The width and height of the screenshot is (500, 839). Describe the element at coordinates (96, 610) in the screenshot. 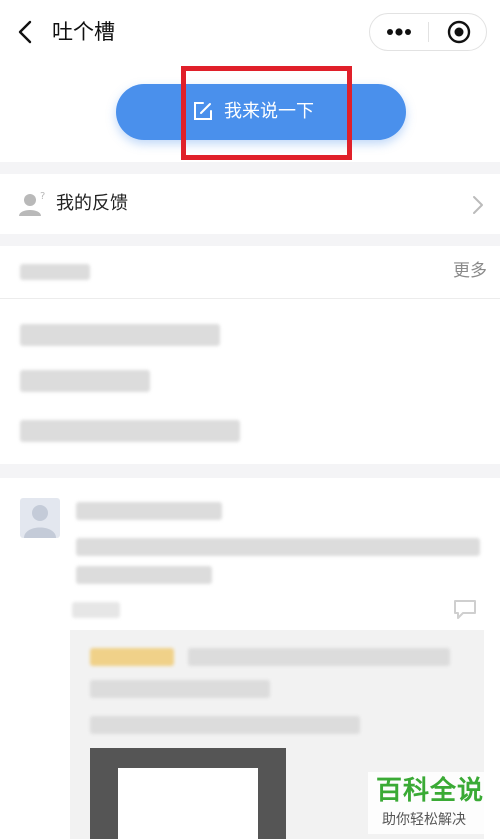

I see `post-time-blurred` at that location.